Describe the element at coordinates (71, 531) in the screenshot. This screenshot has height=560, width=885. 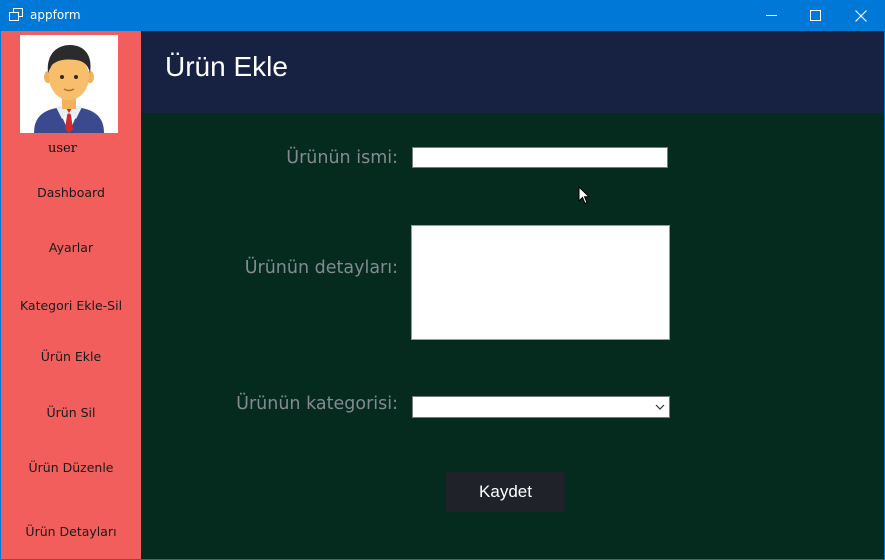
I see `sidebar-item-urun-detaylari: Ürün Detayları` at that location.